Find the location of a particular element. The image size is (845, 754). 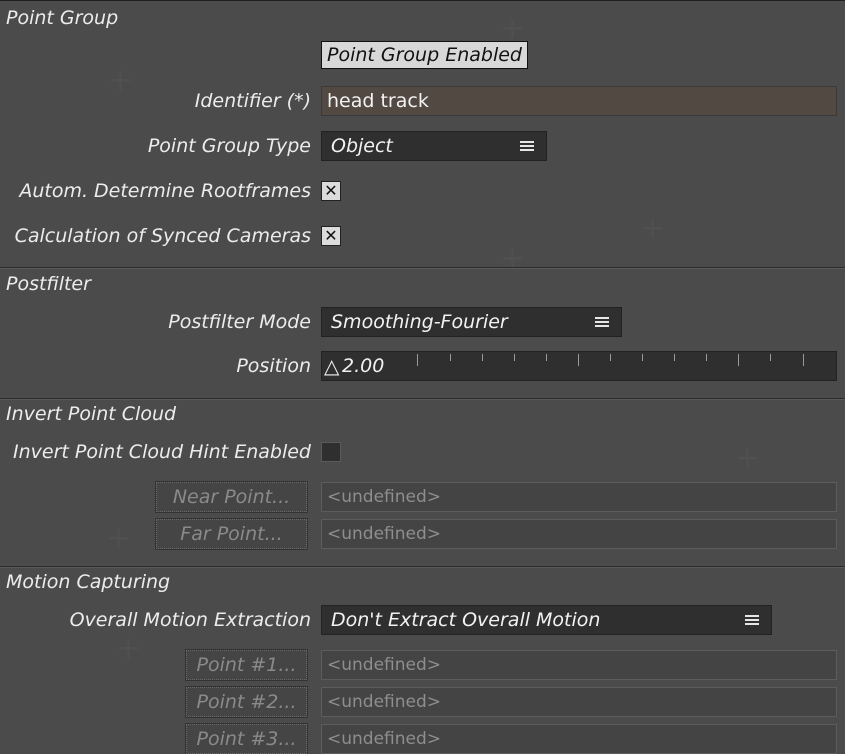

delta-icon: △ is located at coordinates (332, 366).